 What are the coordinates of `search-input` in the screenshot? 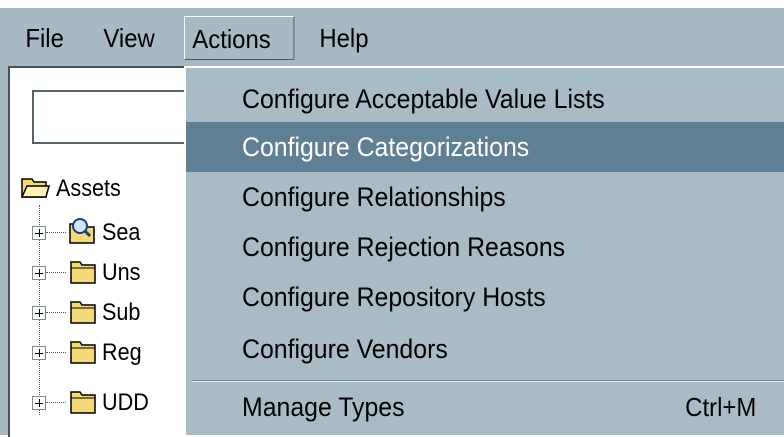 It's located at (112, 117).